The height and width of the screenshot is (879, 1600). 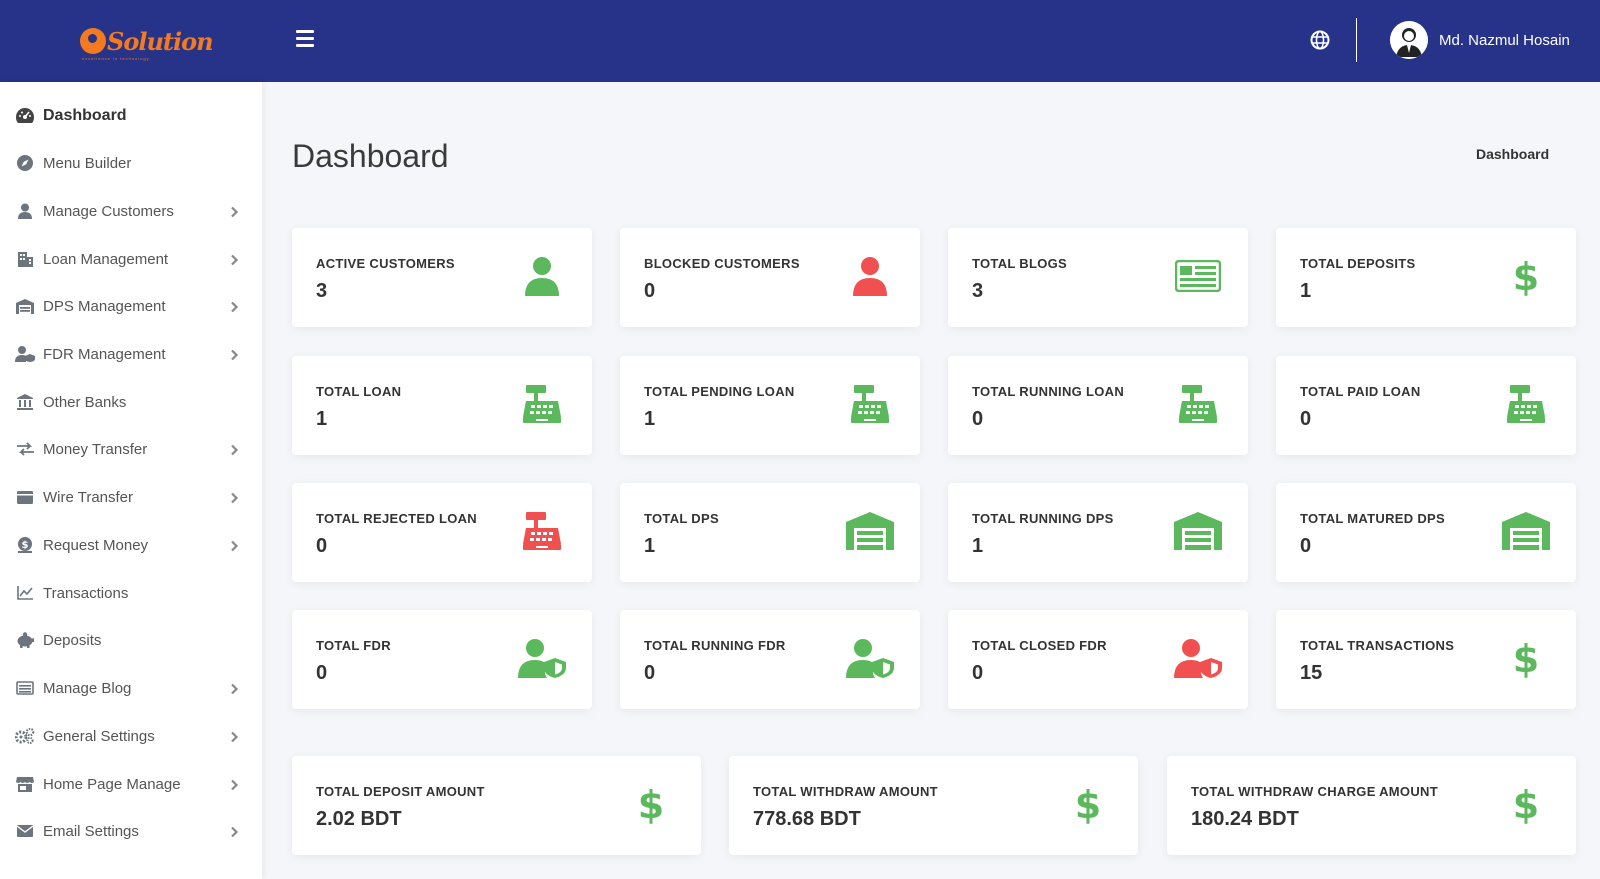 What do you see at coordinates (25, 163) in the screenshot?
I see `compass-icon` at bounding box center [25, 163].